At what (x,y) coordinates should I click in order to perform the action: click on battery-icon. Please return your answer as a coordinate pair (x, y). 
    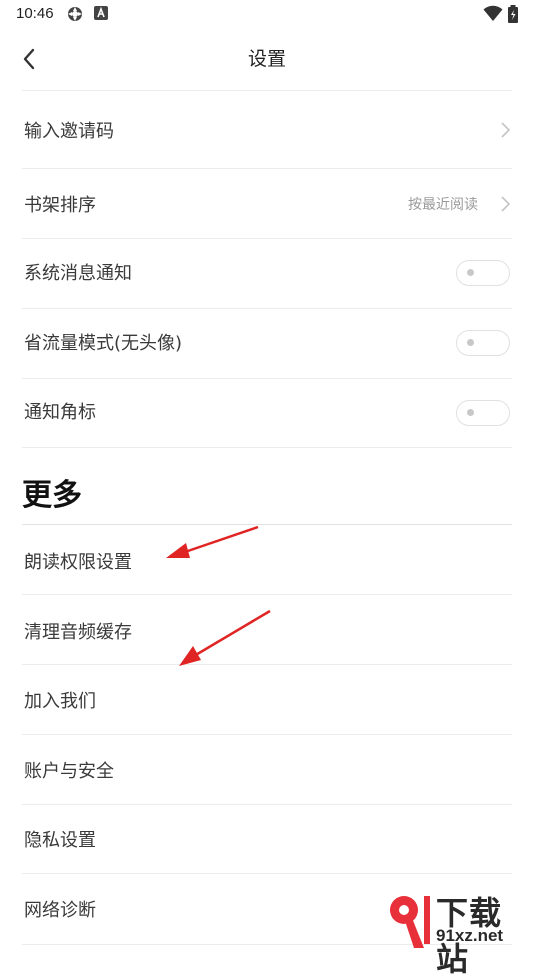
    Looking at the image, I should click on (513, 14).